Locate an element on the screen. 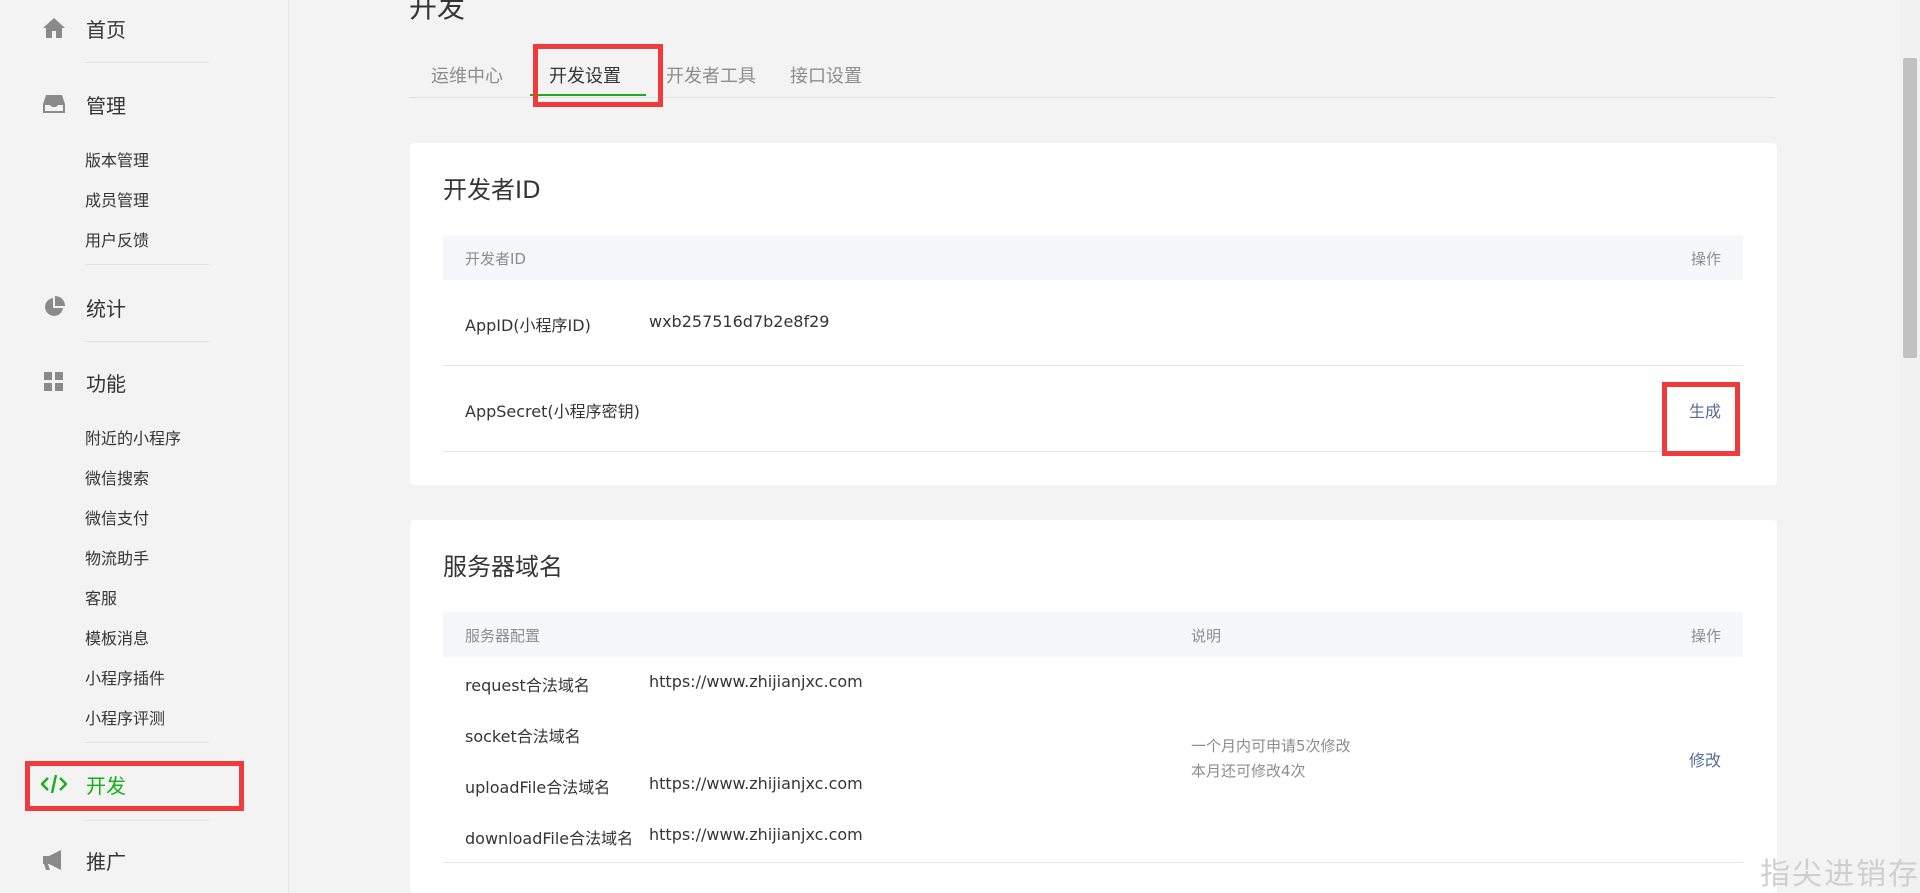 The height and width of the screenshot is (893, 1920). appsecret-label: AppSecret(小程序密钥) is located at coordinates (552, 411).